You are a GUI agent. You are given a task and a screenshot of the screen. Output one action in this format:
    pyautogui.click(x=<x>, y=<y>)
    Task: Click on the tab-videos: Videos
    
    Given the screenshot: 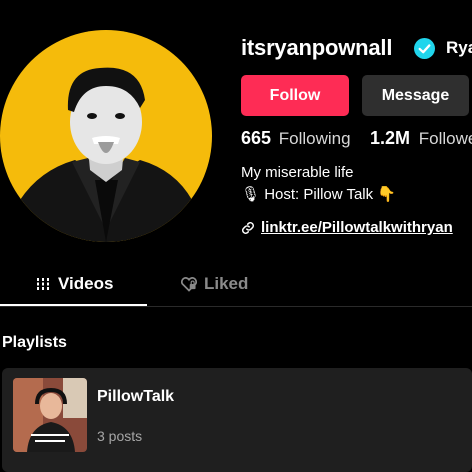 What is the action you would take?
    pyautogui.click(x=74, y=284)
    